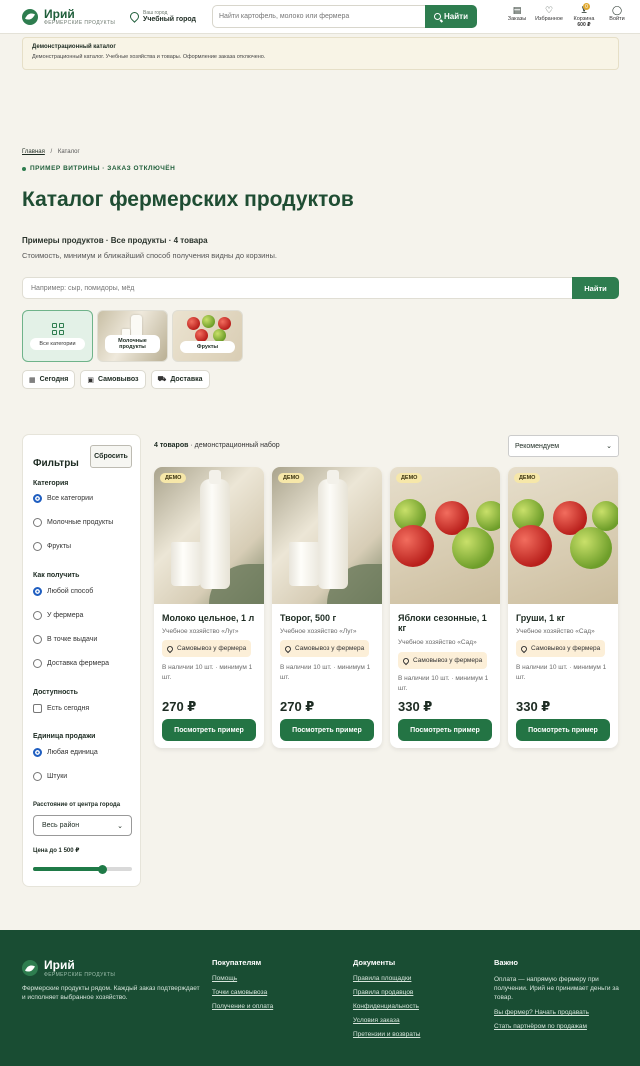 This screenshot has width=640, height=1066. Describe the element at coordinates (584, 15) in the screenshot. I see `nav-cart: ⊻ 0 Корзина 600 ₽` at that location.